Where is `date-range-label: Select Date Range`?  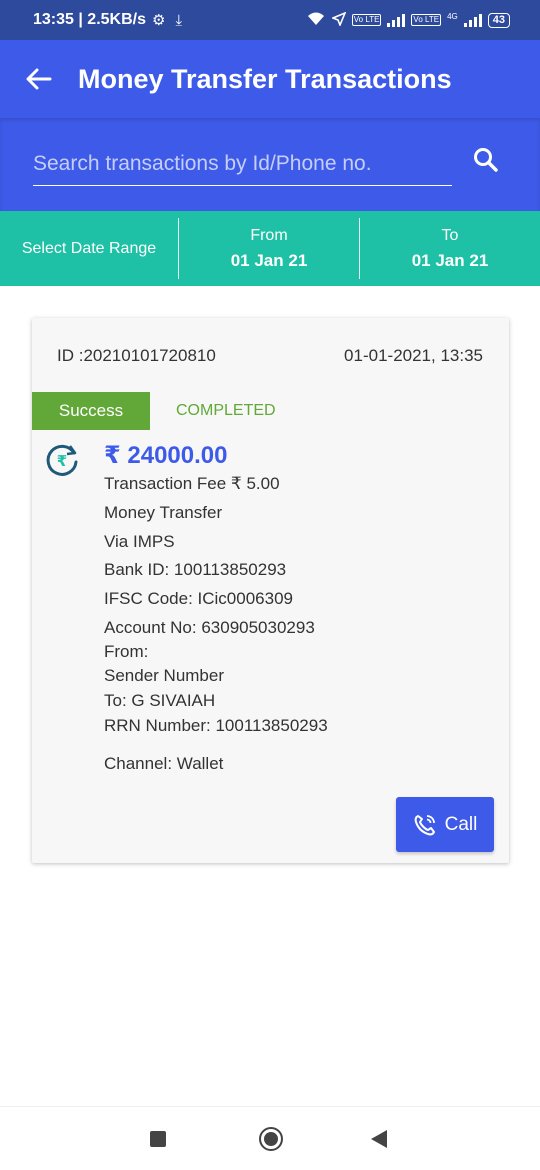 date-range-label: Select Date Range is located at coordinates (89, 248).